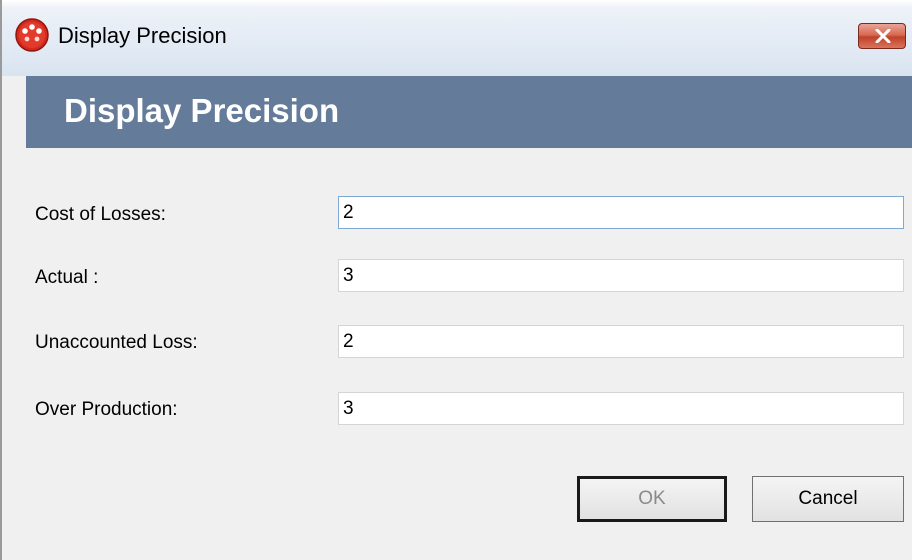 The height and width of the screenshot is (560, 912). Describe the element at coordinates (469, 112) in the screenshot. I see `header-banner: Display Precision` at that location.